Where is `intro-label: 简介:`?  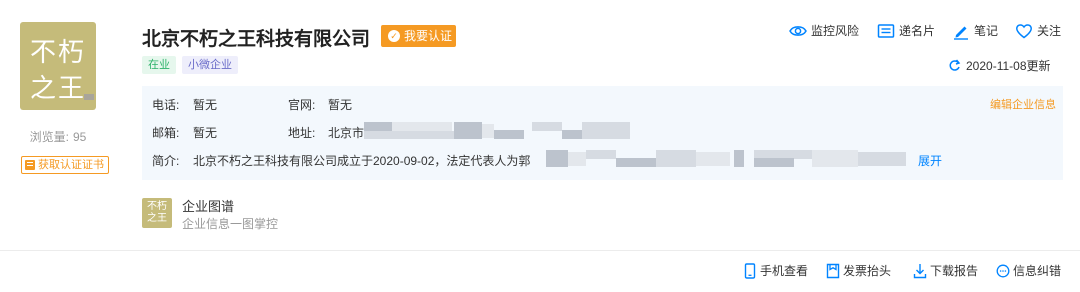
intro-label: 简介: is located at coordinates (166, 161).